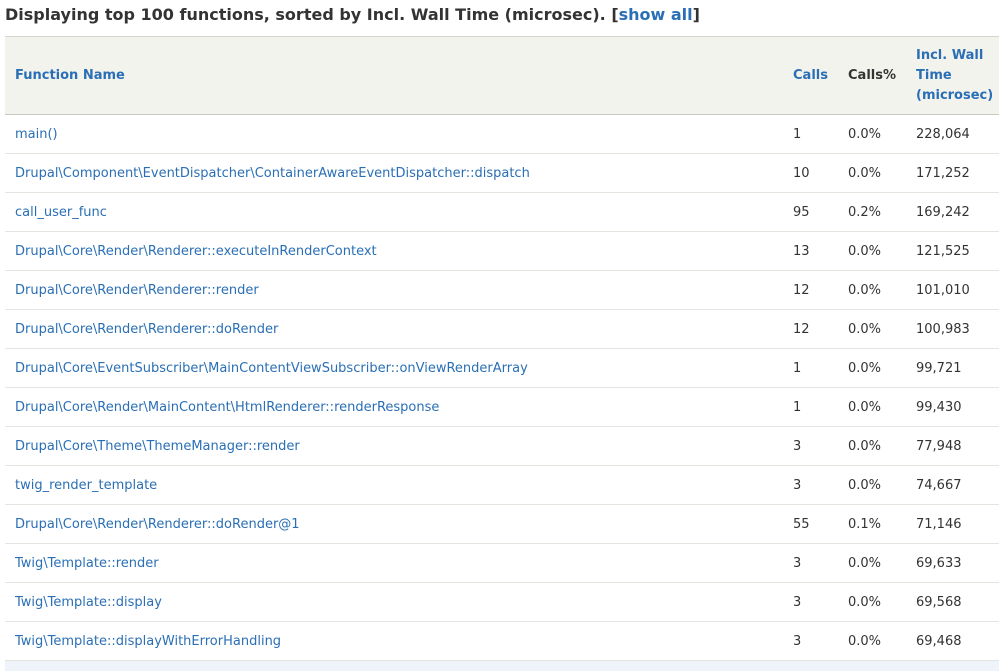  What do you see at coordinates (36, 134) in the screenshot?
I see `function-name-link: main()` at bounding box center [36, 134].